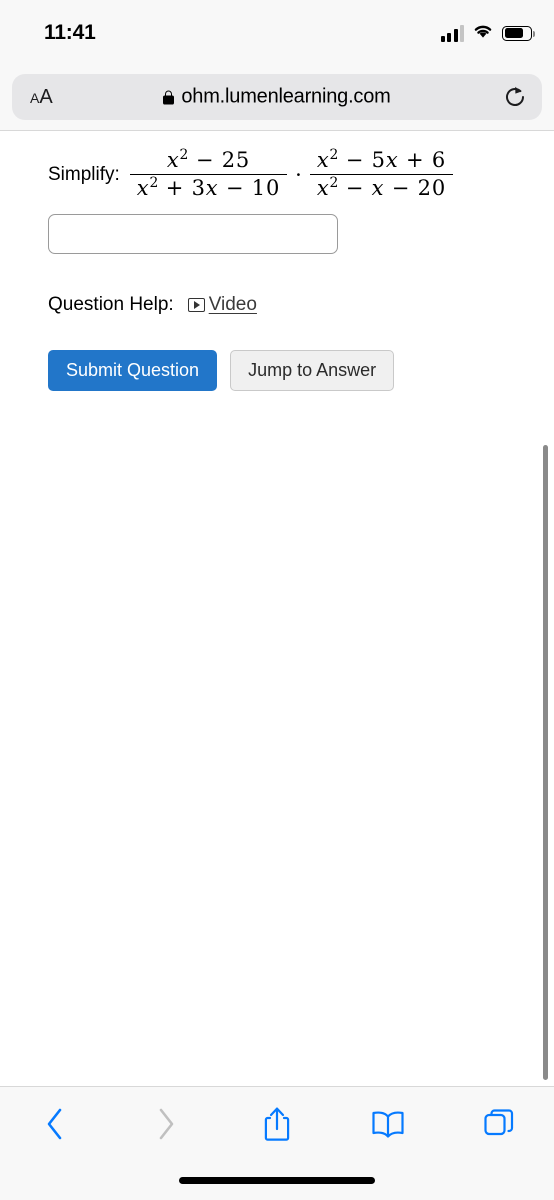 This screenshot has height=1200, width=554. I want to click on toolbar-icon-row, so click(277, 1126).